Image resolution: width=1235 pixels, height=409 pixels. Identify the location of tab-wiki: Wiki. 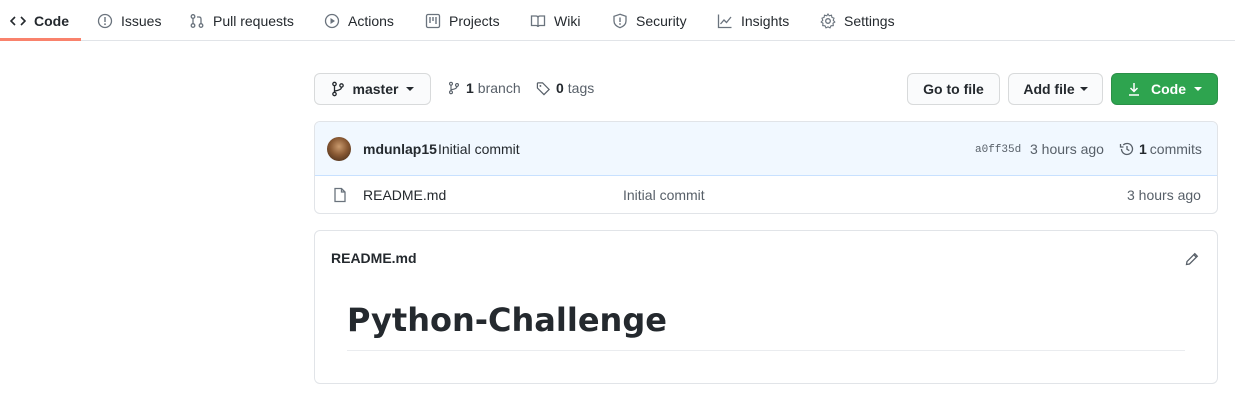
(563, 20).